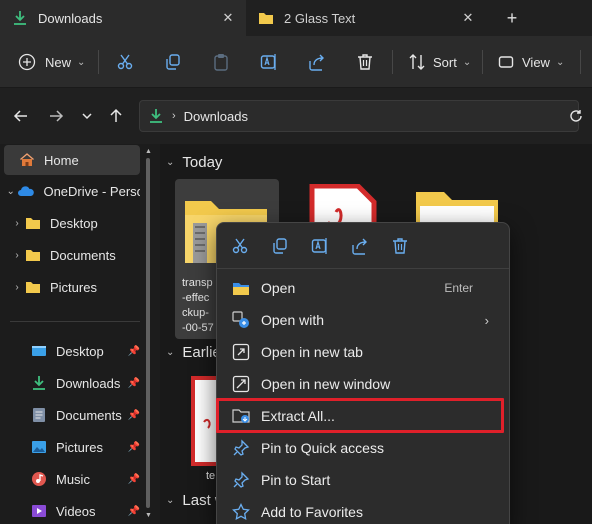 The height and width of the screenshot is (524, 592). Describe the element at coordinates (72, 415) in the screenshot. I see `sidebar-item-documents: Documents 📌` at that location.